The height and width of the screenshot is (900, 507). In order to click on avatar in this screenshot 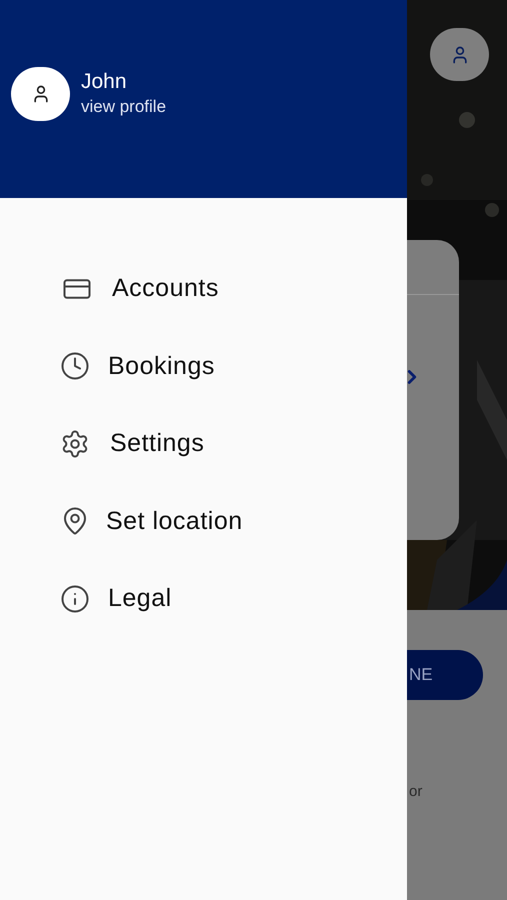, I will do `click(40, 94)`.